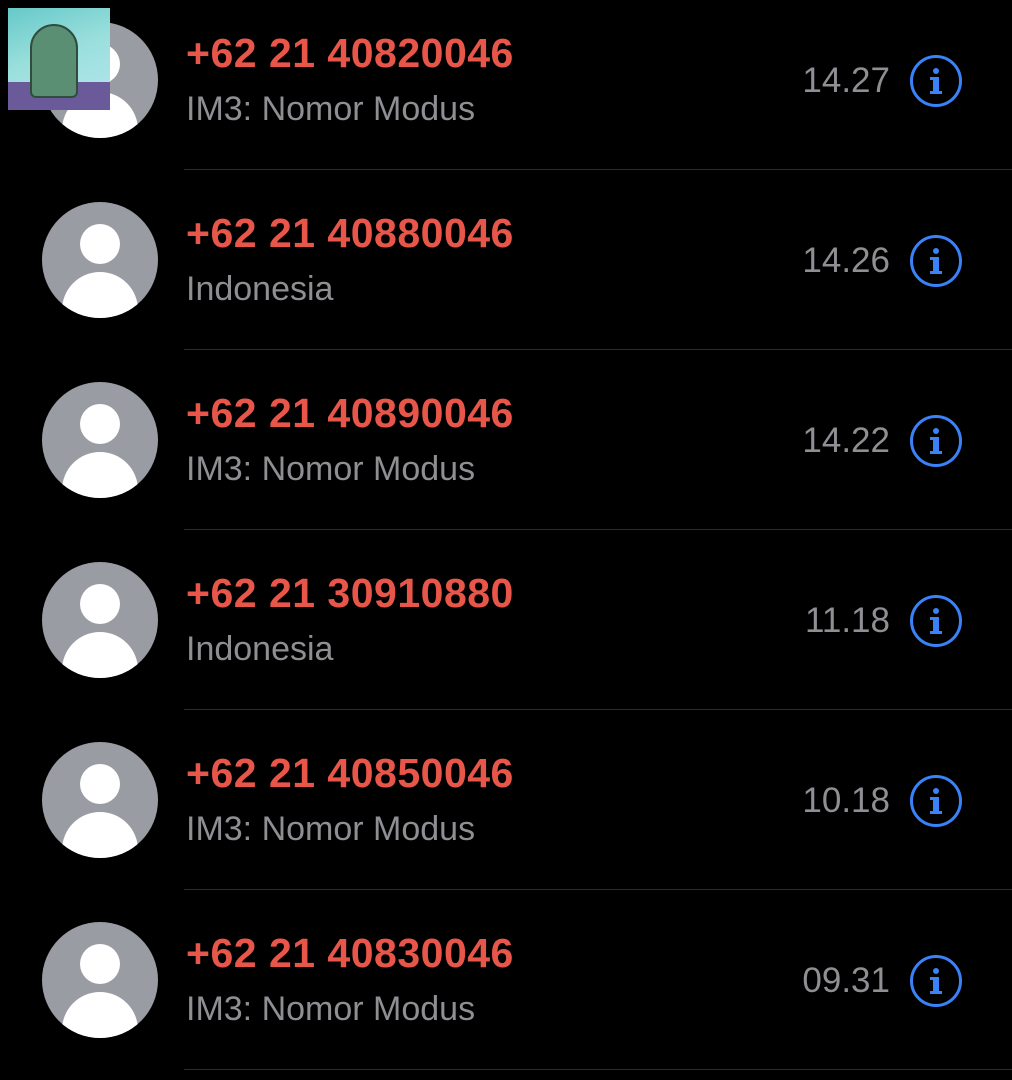 The width and height of the screenshot is (1012, 1080). I want to click on caller-number: +62 21 40880046, so click(350, 233).